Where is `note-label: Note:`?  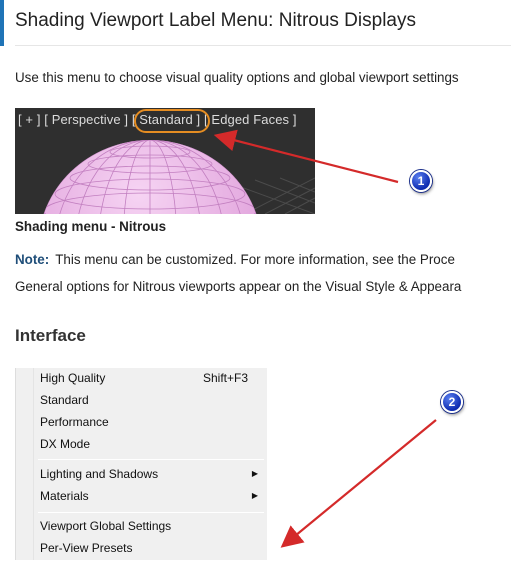
note-label: Note: is located at coordinates (32, 259).